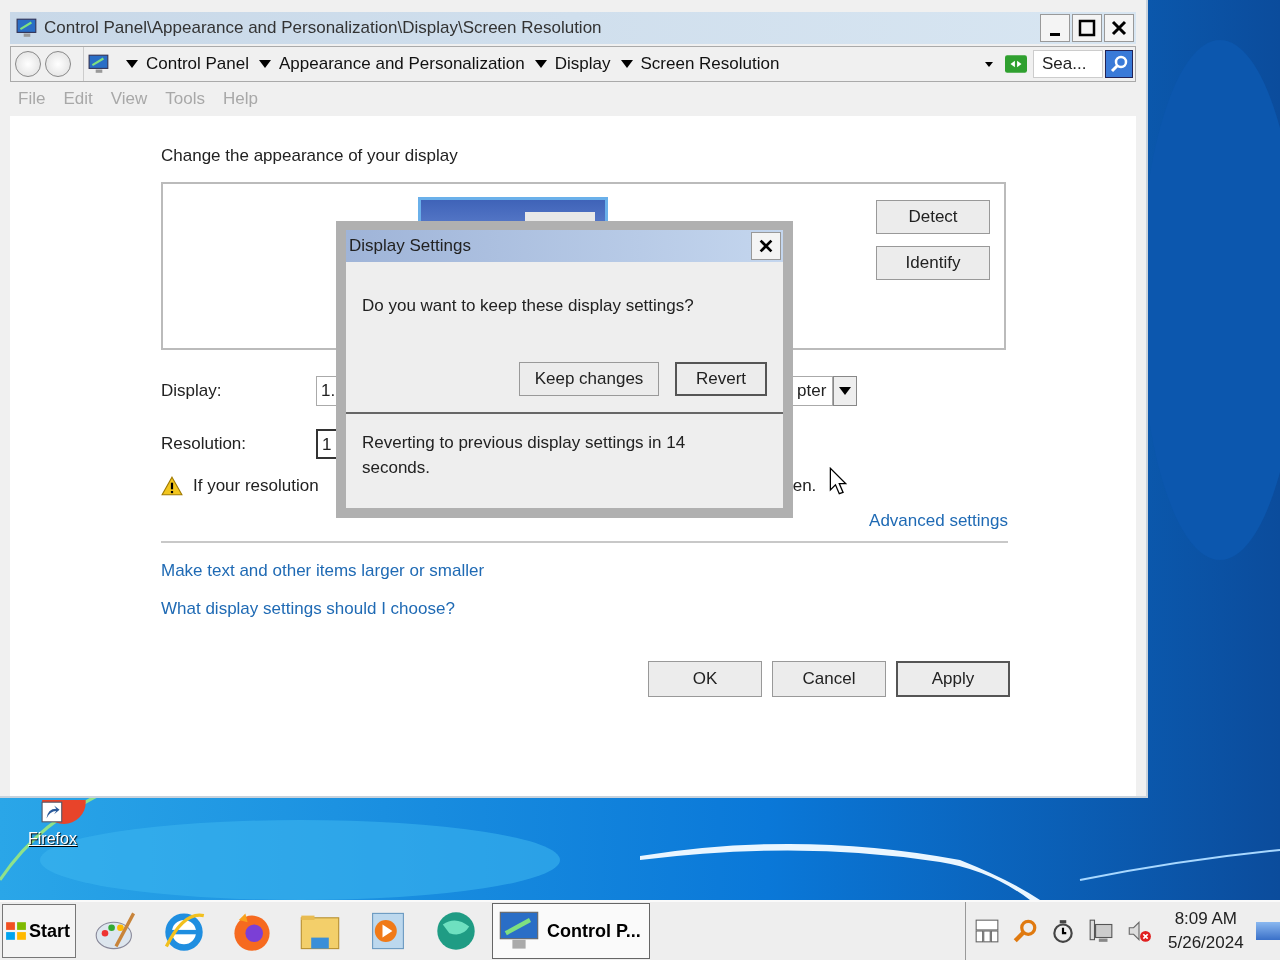 The height and width of the screenshot is (960, 1280). Describe the element at coordinates (528, 306) in the screenshot. I see `dialog-message: Do you want to keep these display settings?` at that location.